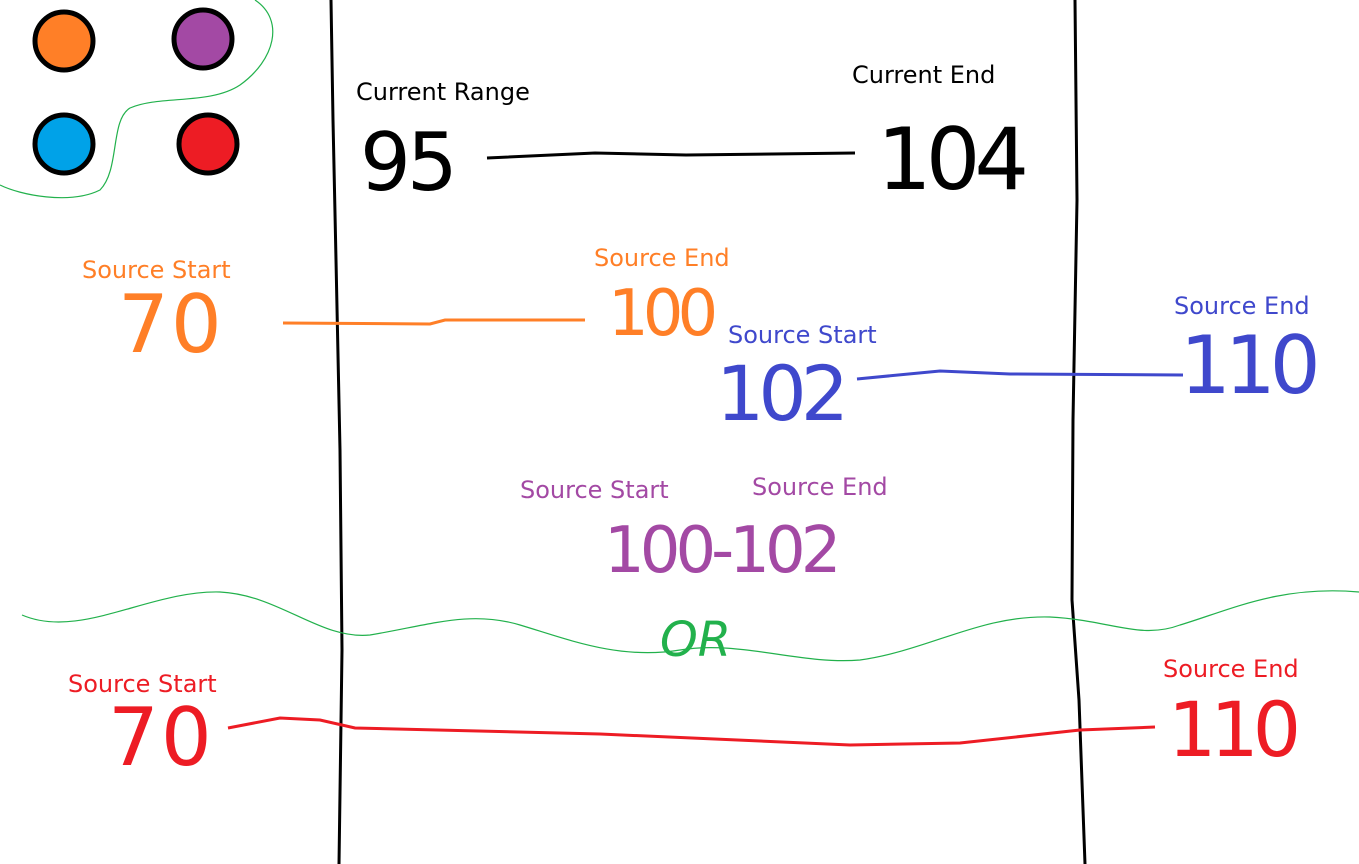 The height and width of the screenshot is (864, 1359). Describe the element at coordinates (820, 487) in the screenshot. I see `purple-end-label: Source End` at that location.